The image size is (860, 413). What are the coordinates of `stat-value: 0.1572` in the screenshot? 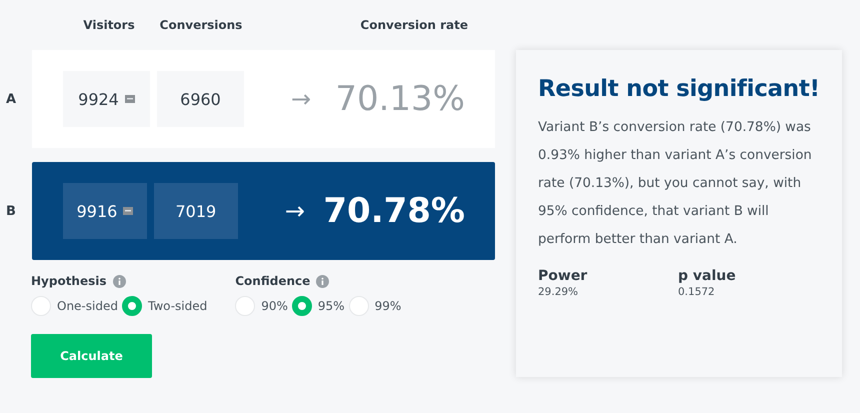 It's located at (697, 292).